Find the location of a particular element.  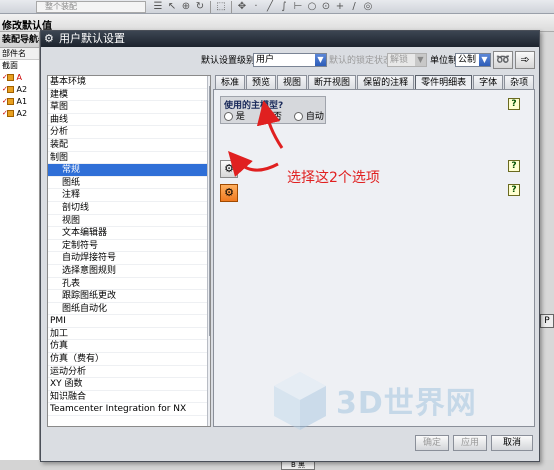

arrow-to-option-icon is located at coordinates (253, 164).